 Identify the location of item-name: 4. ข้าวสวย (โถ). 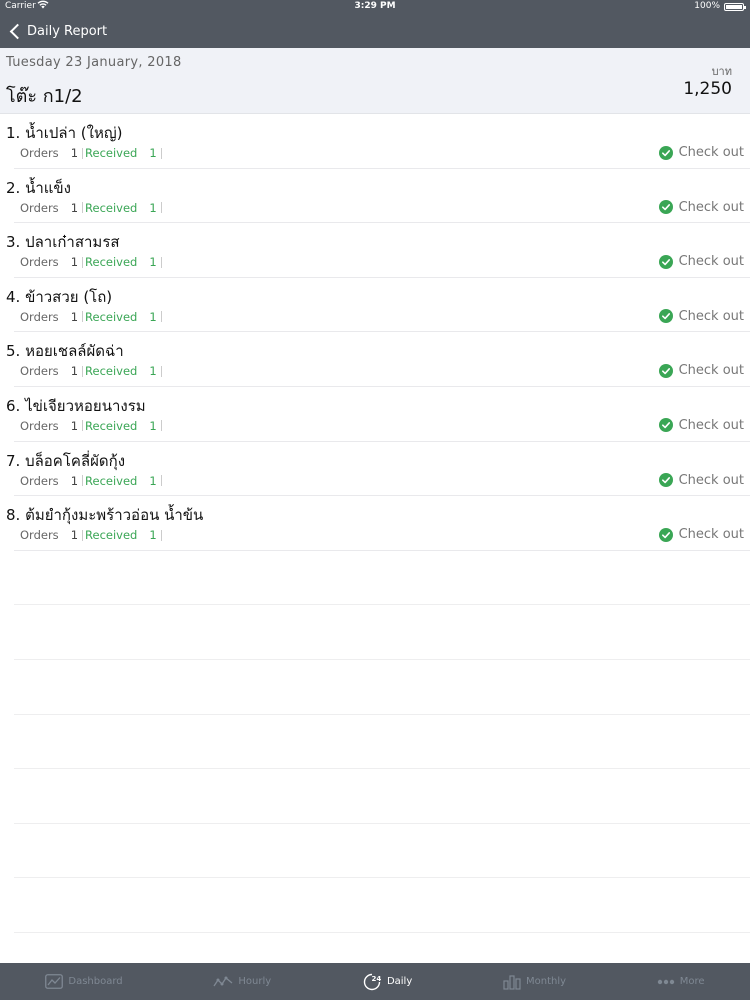
(59, 296).